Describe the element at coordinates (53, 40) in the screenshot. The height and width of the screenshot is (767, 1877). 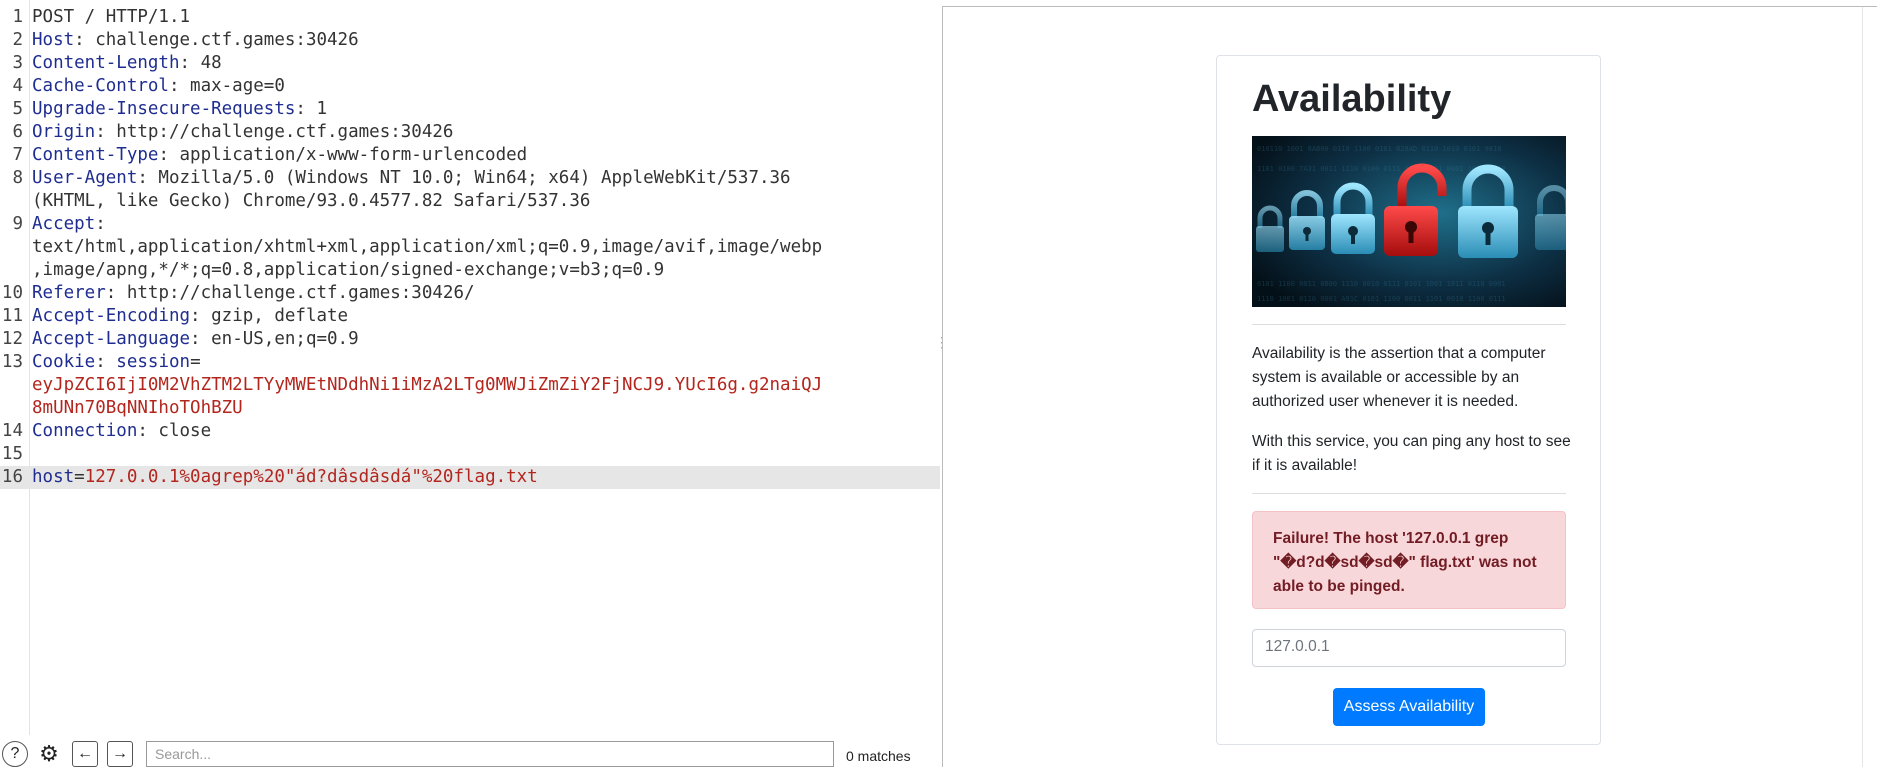
I see `header-name: Host` at that location.